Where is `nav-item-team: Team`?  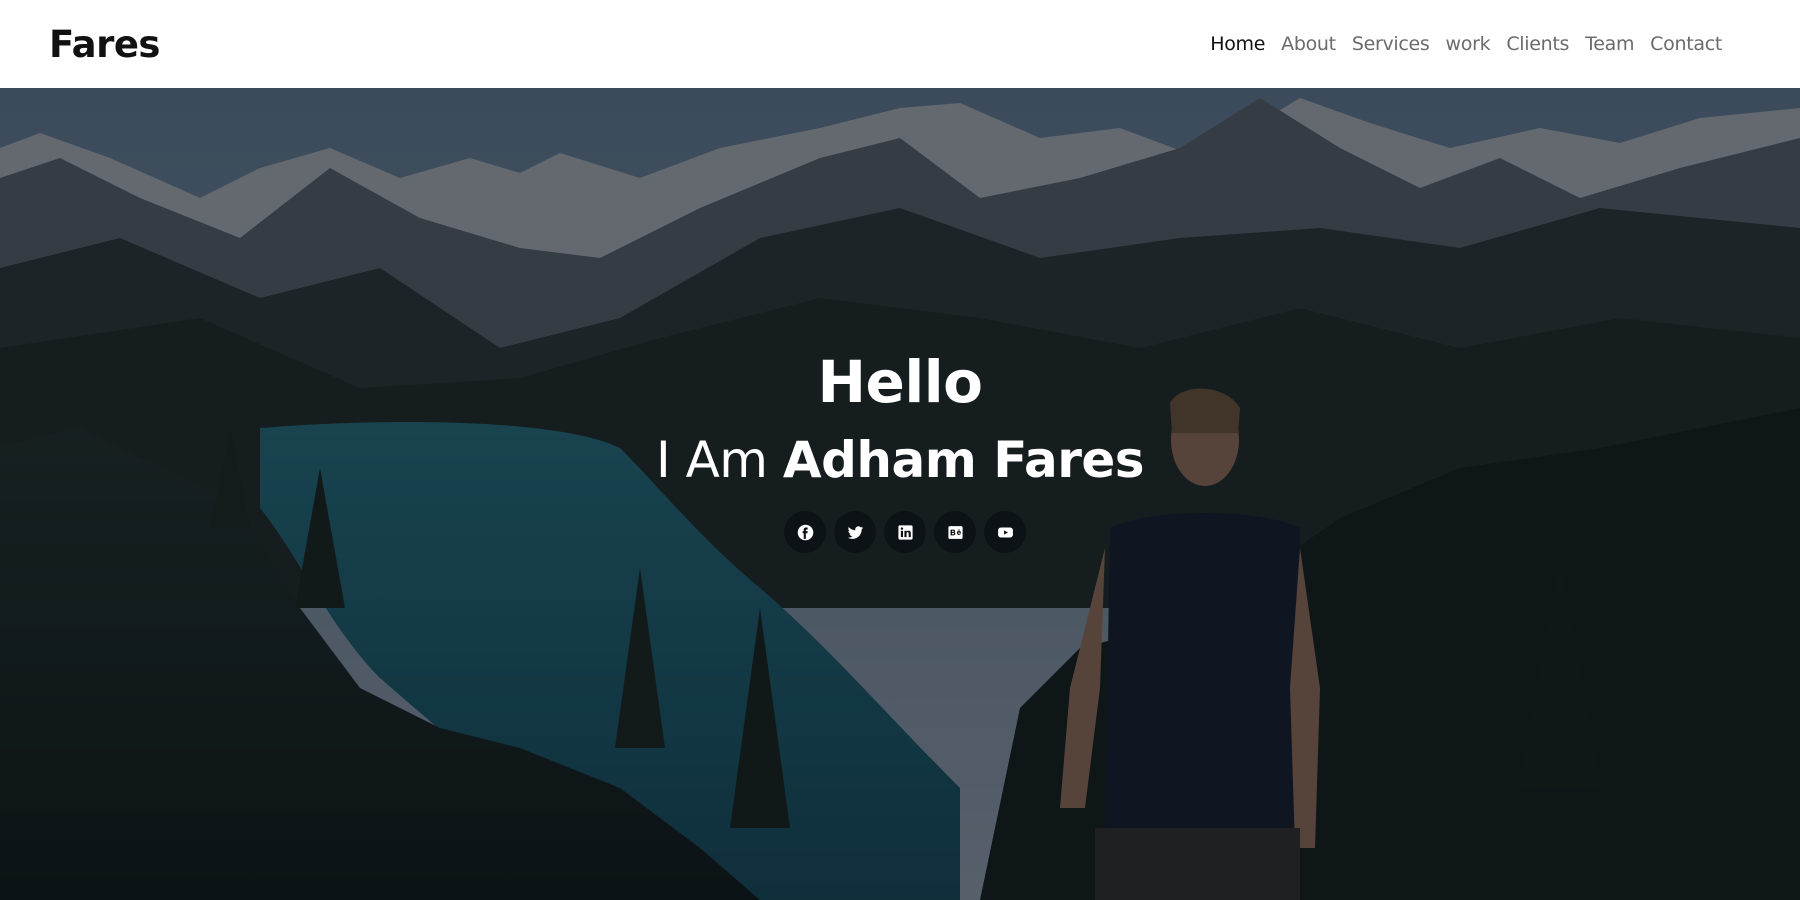 nav-item-team: Team is located at coordinates (1609, 44).